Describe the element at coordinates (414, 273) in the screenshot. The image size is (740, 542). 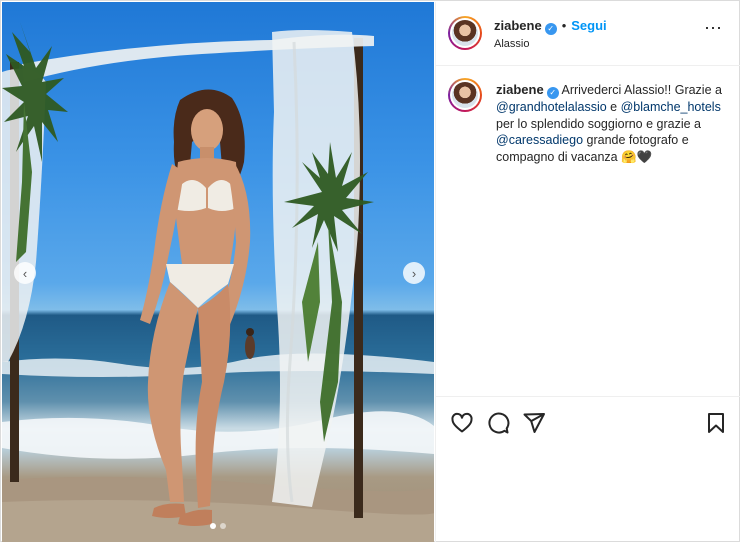
I see `carousel-next-button: ›` at that location.